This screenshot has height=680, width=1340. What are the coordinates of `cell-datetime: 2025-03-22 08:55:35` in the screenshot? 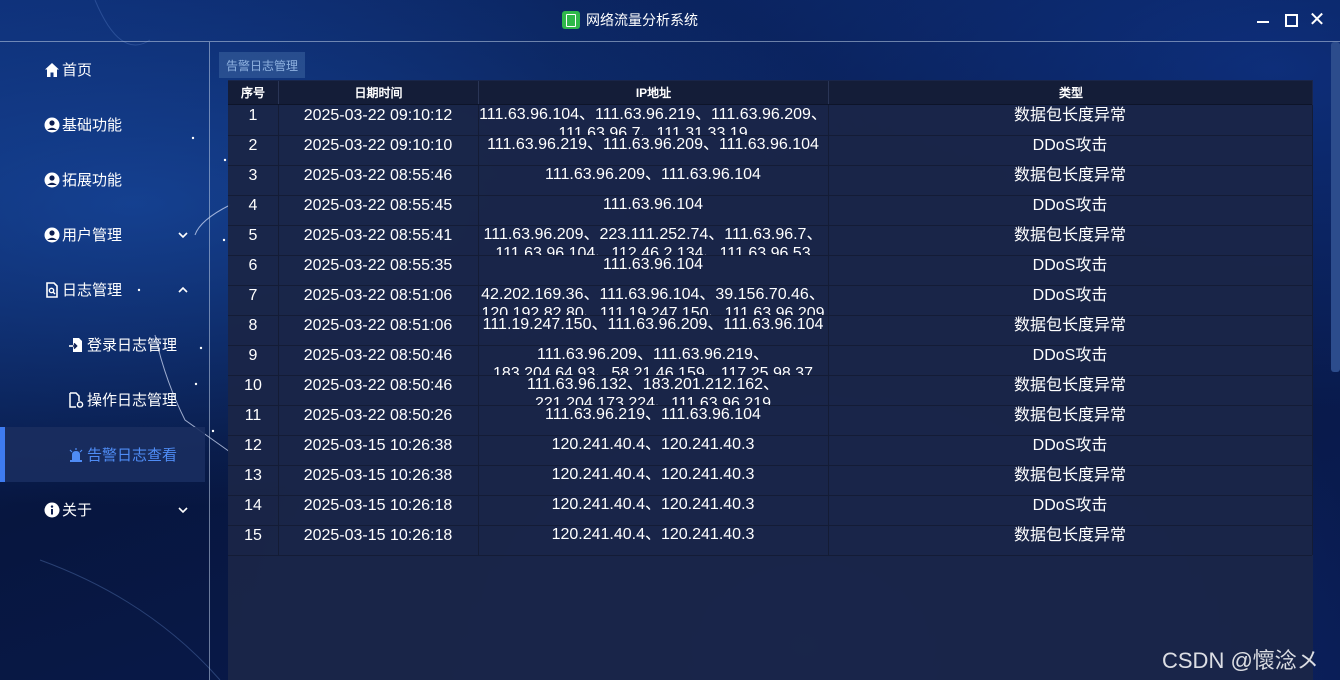 It's located at (378, 270).